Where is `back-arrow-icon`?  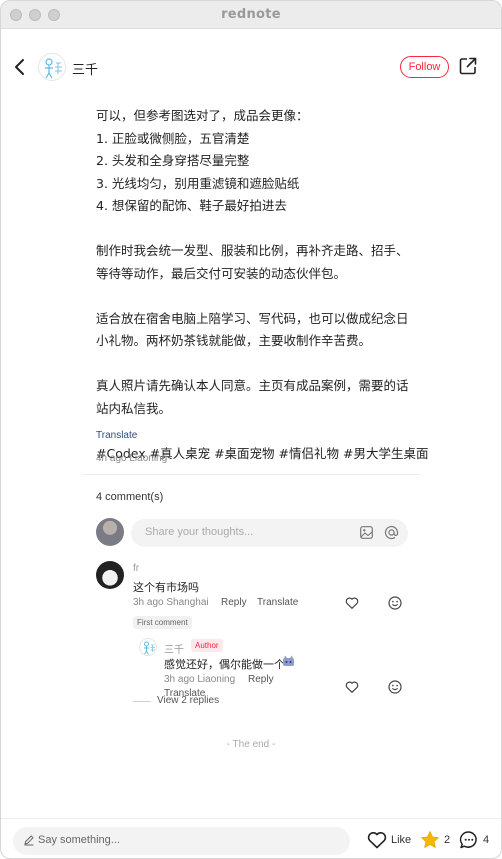
back-arrow-icon is located at coordinates (20, 67).